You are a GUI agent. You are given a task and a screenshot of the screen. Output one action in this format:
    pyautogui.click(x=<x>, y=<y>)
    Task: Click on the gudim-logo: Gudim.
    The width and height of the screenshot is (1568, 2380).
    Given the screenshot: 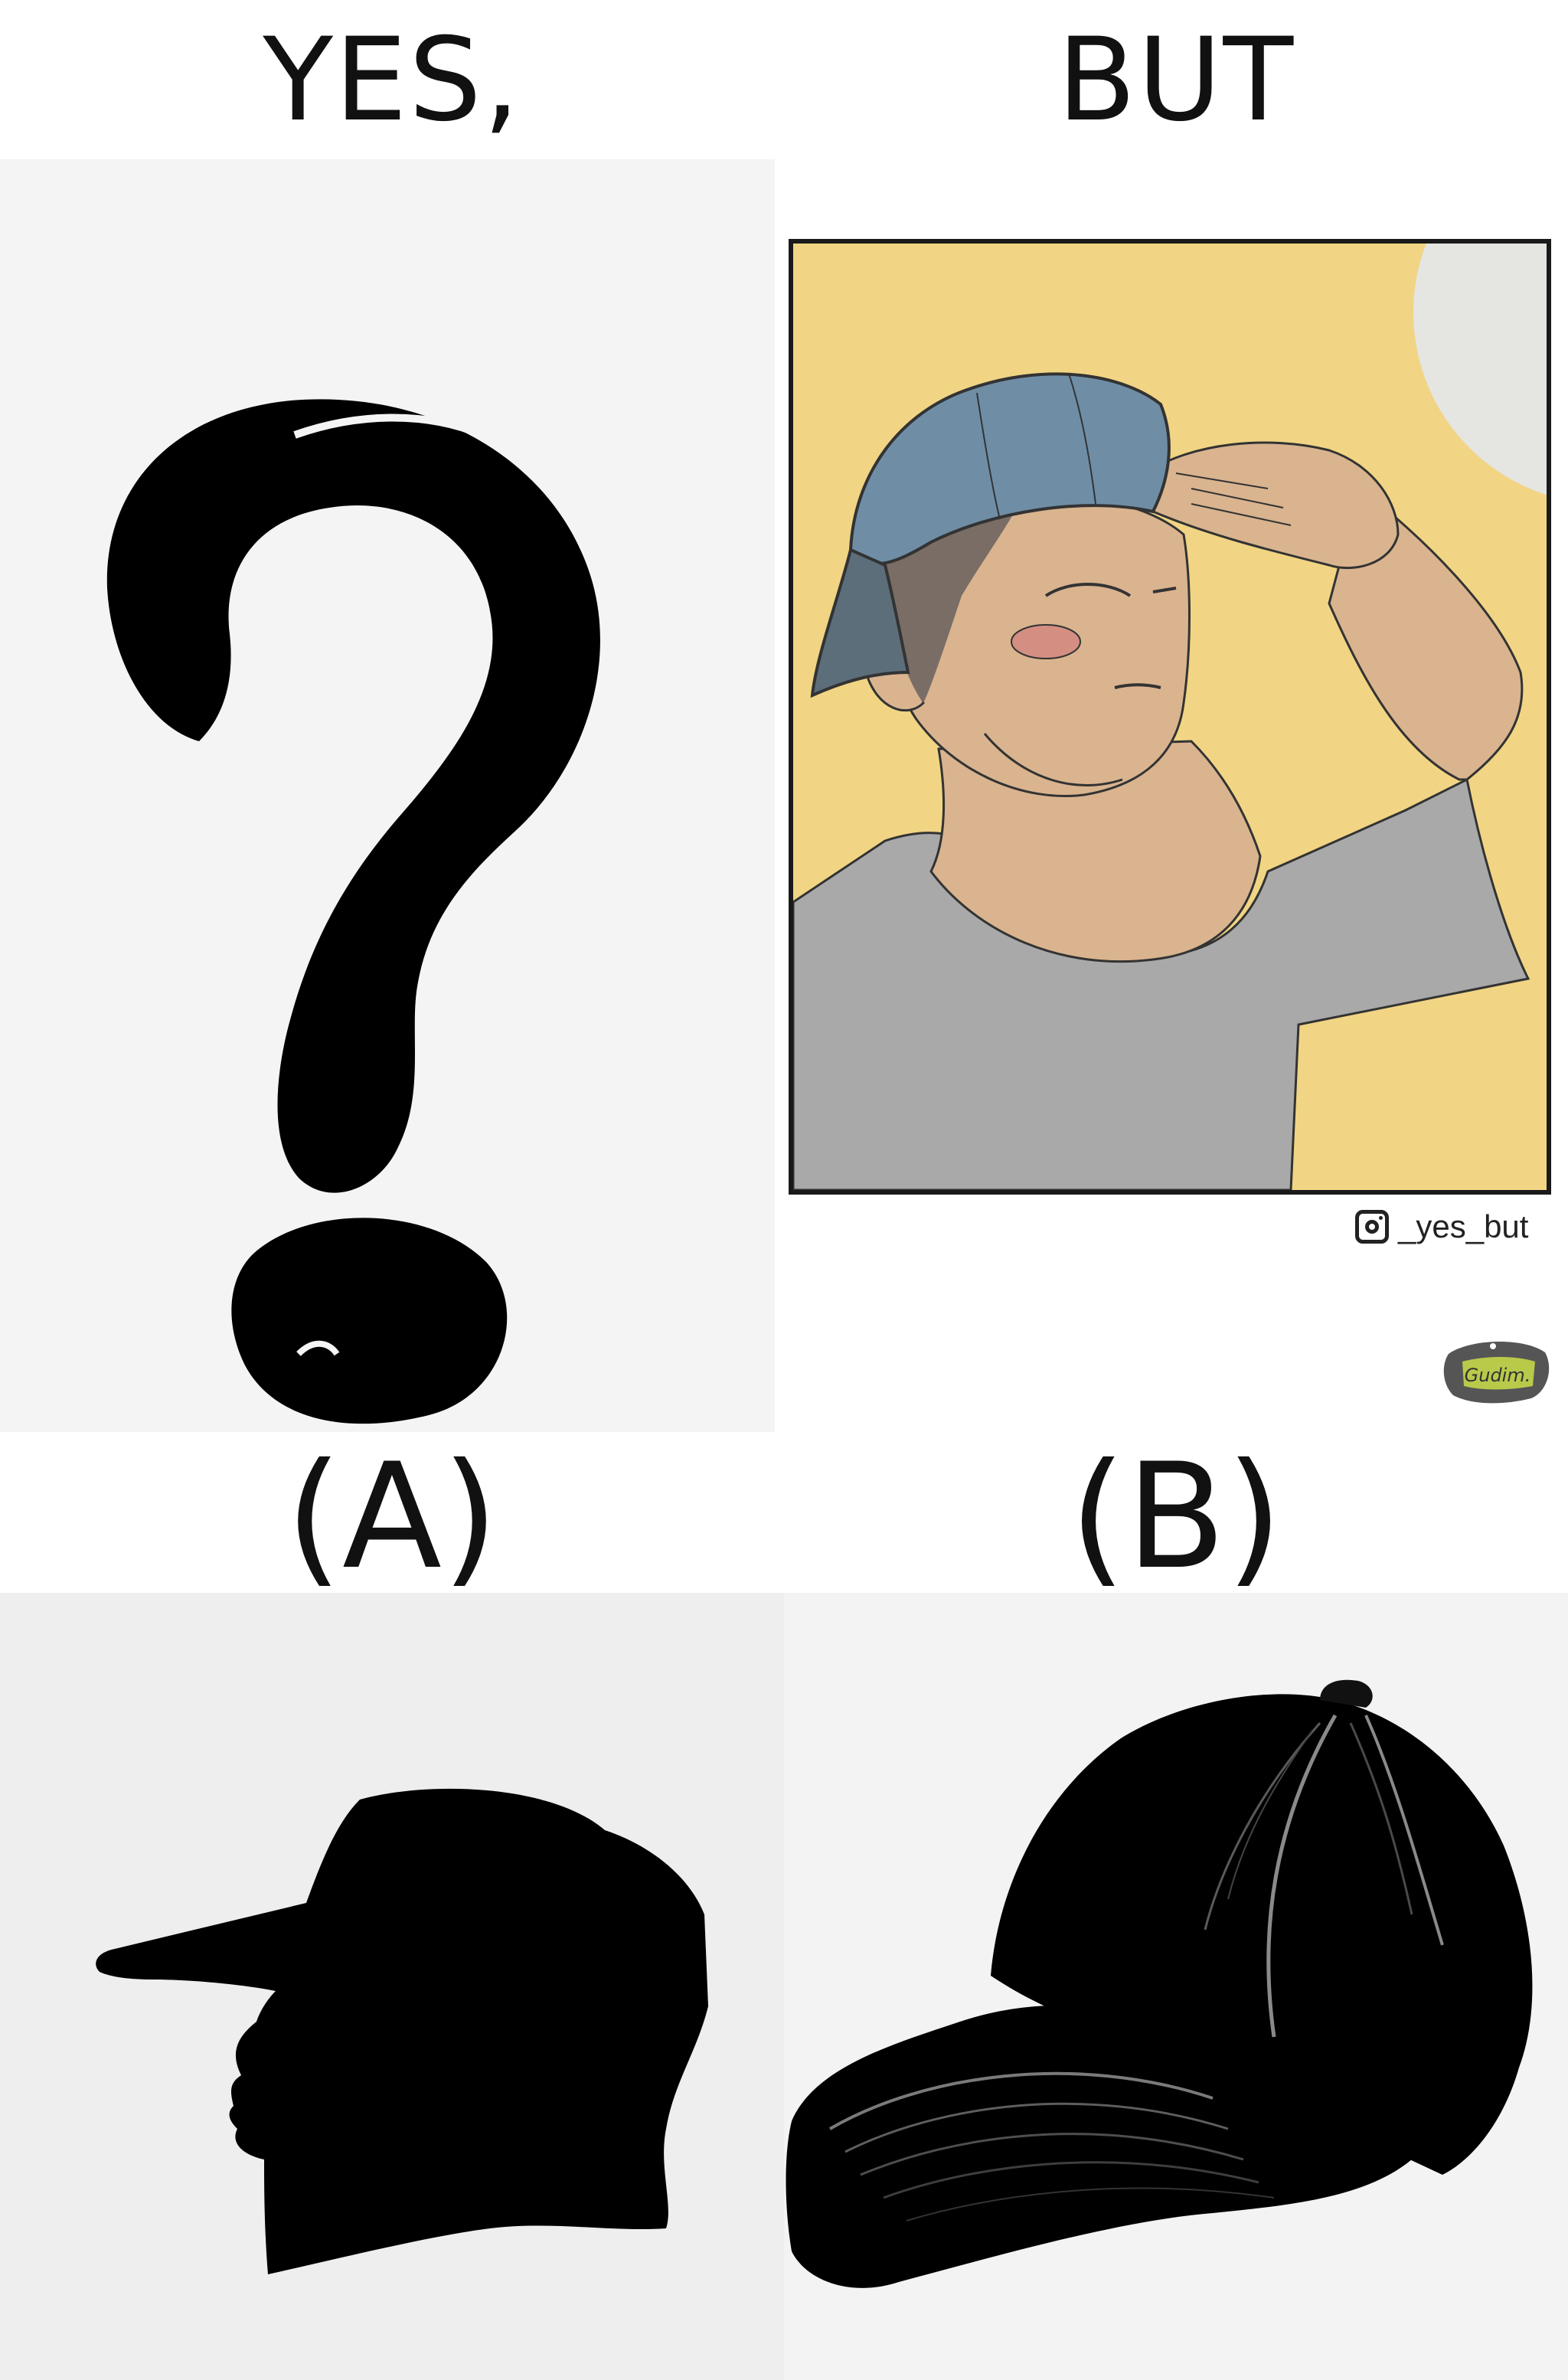 What is the action you would take?
    pyautogui.click(x=1496, y=1372)
    